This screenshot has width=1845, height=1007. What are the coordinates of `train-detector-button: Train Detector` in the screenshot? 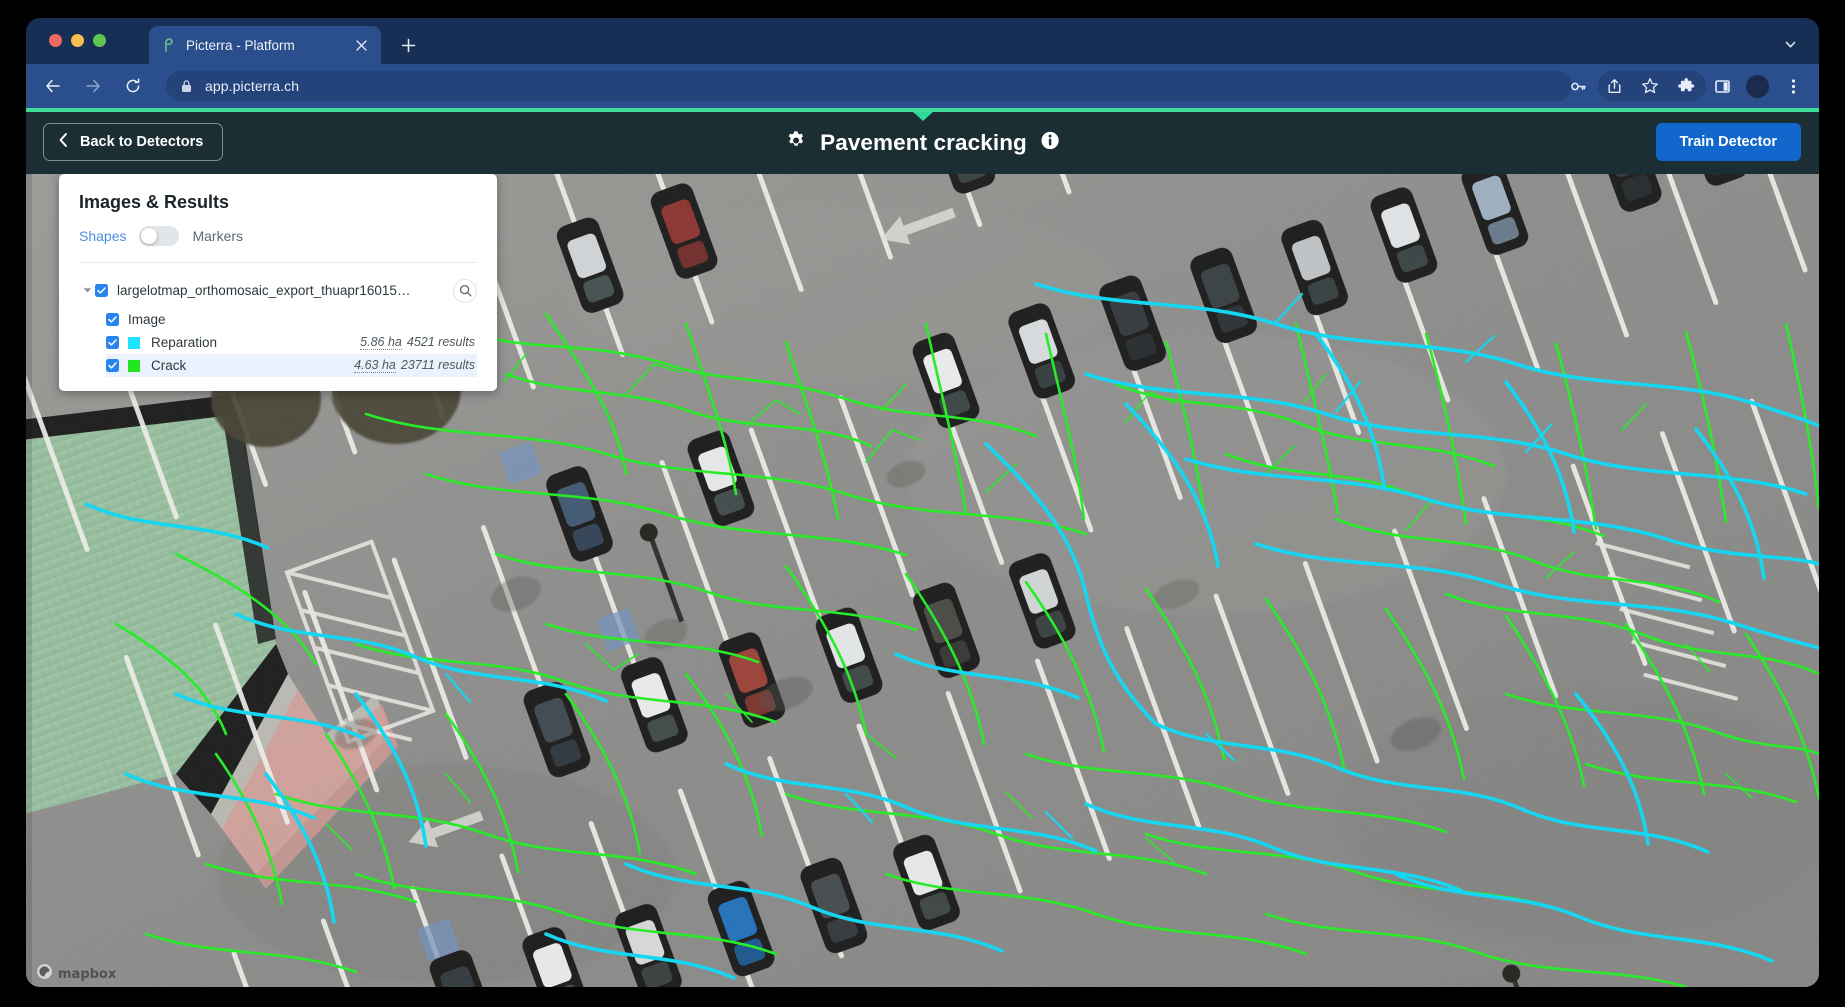 It's located at (1728, 142).